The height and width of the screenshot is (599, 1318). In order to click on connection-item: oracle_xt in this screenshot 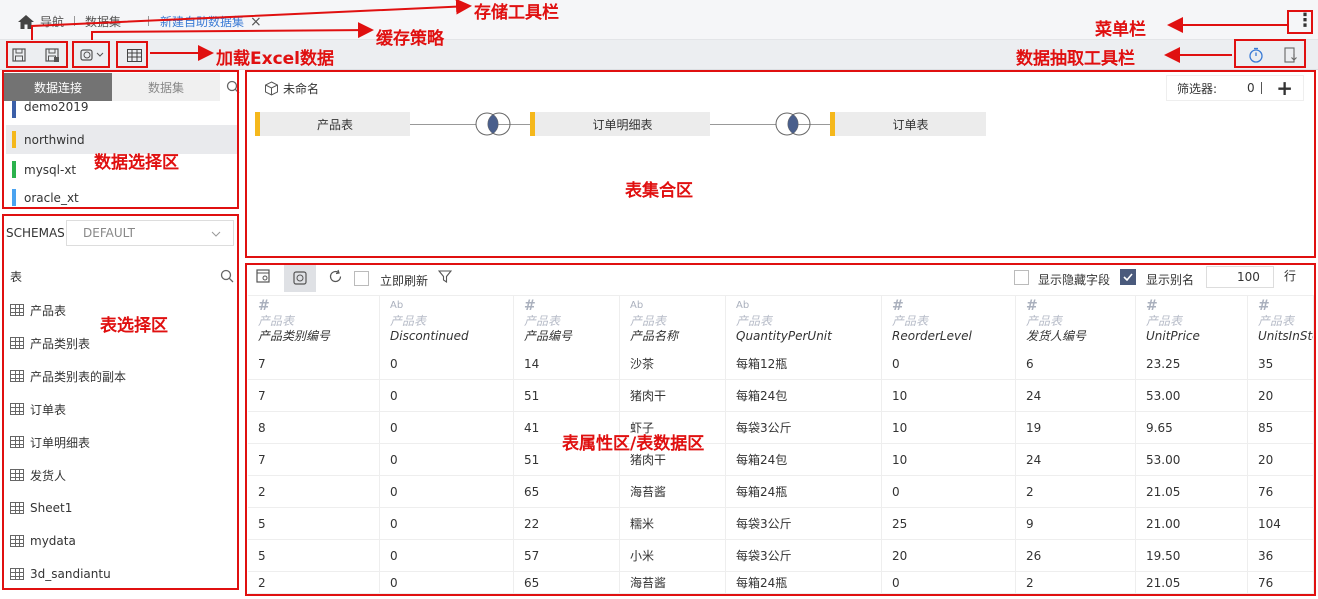, I will do `click(122, 197)`.